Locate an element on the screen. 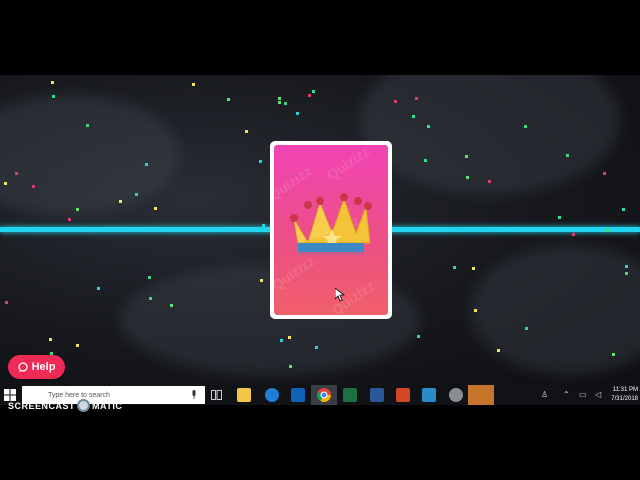 Image resolution: width=640 pixels, height=480 pixels. mouse-cursor-icon is located at coordinates (340, 295).